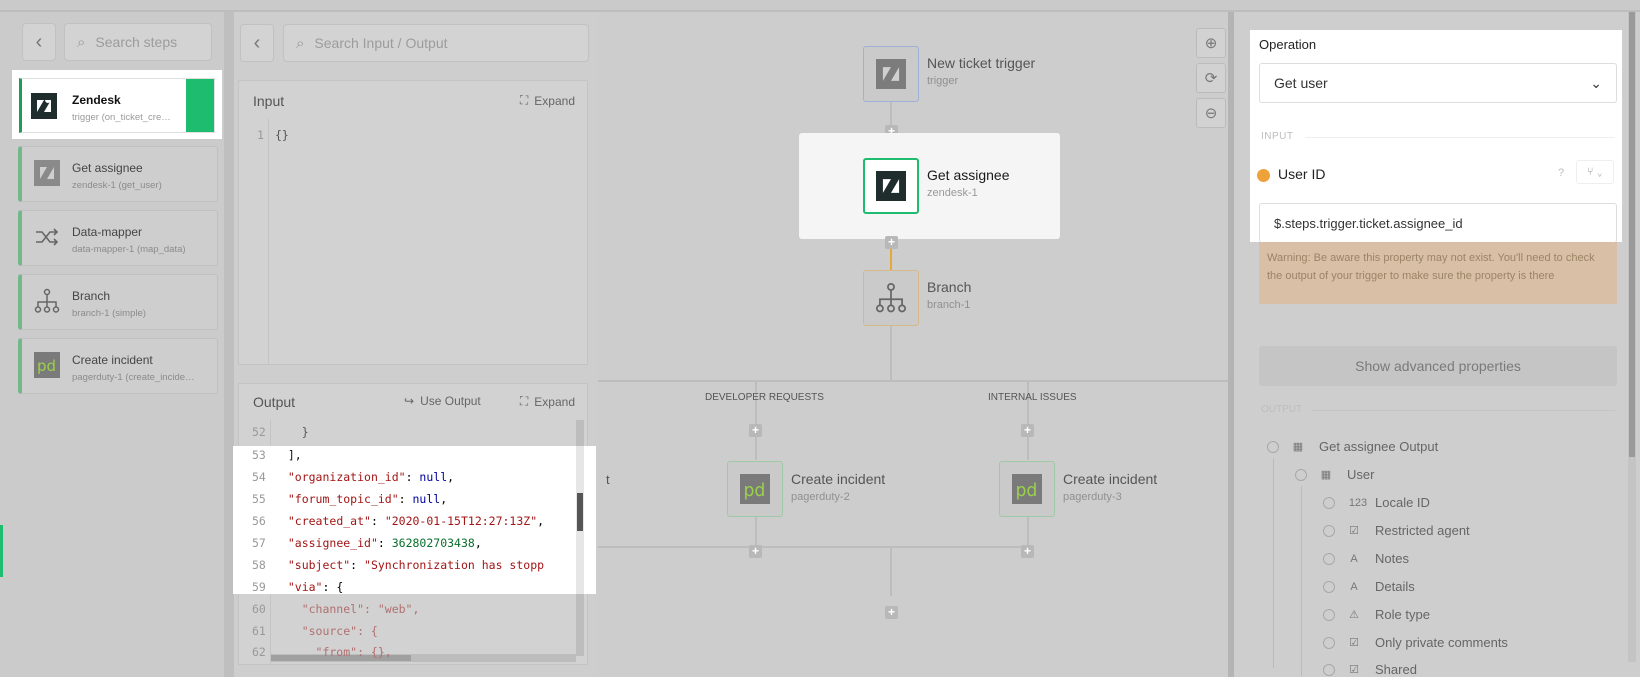  What do you see at coordinates (259, 432) in the screenshot?
I see `line-number: 52` at bounding box center [259, 432].